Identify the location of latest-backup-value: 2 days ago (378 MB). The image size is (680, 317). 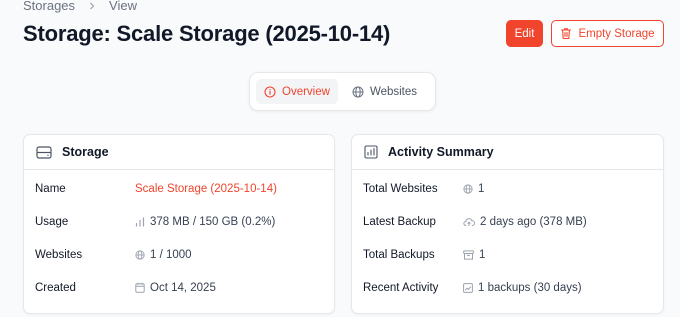
(525, 222).